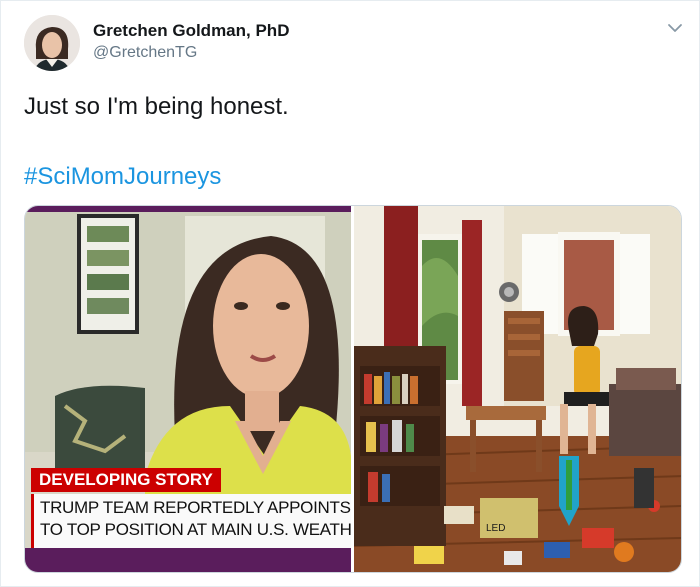  I want to click on developing-story-banner: DEVELOPING STORY, so click(126, 480).